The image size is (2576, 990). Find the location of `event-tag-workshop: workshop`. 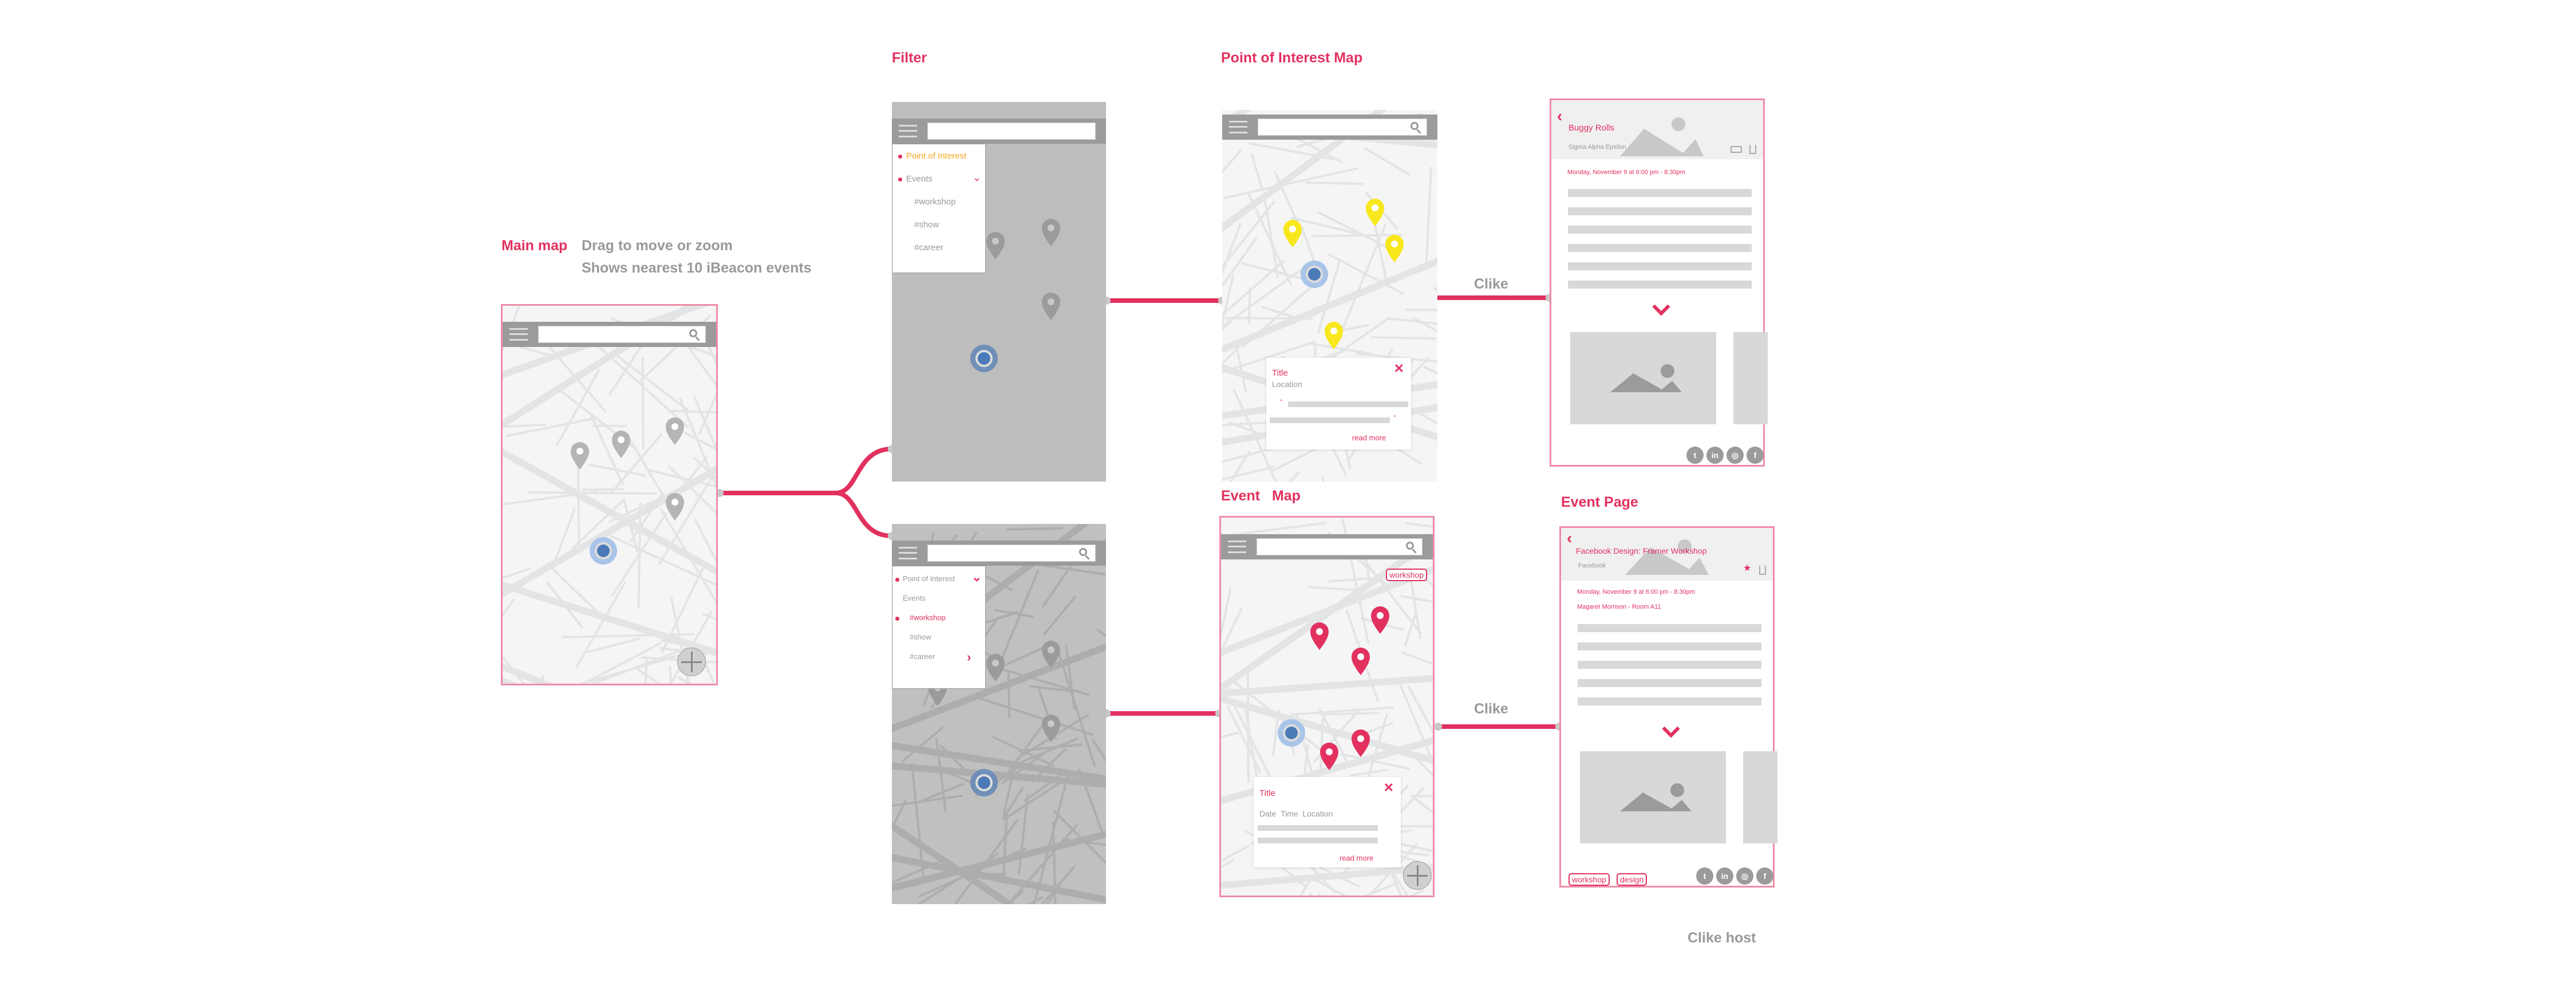

event-tag-workshop: workshop is located at coordinates (1589, 879).